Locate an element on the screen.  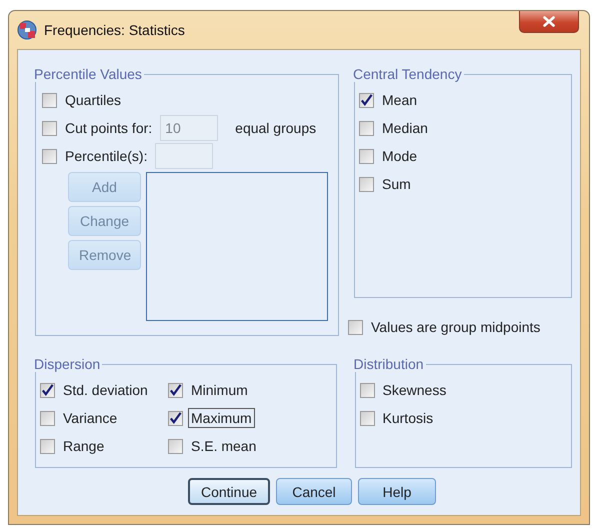
checkbox-label: Range is located at coordinates (84, 446).